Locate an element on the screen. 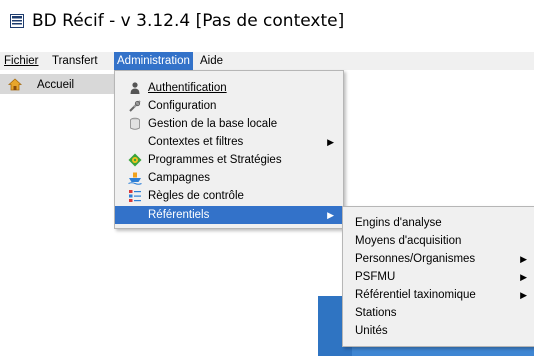  menu-transfert: Transfert is located at coordinates (75, 61).